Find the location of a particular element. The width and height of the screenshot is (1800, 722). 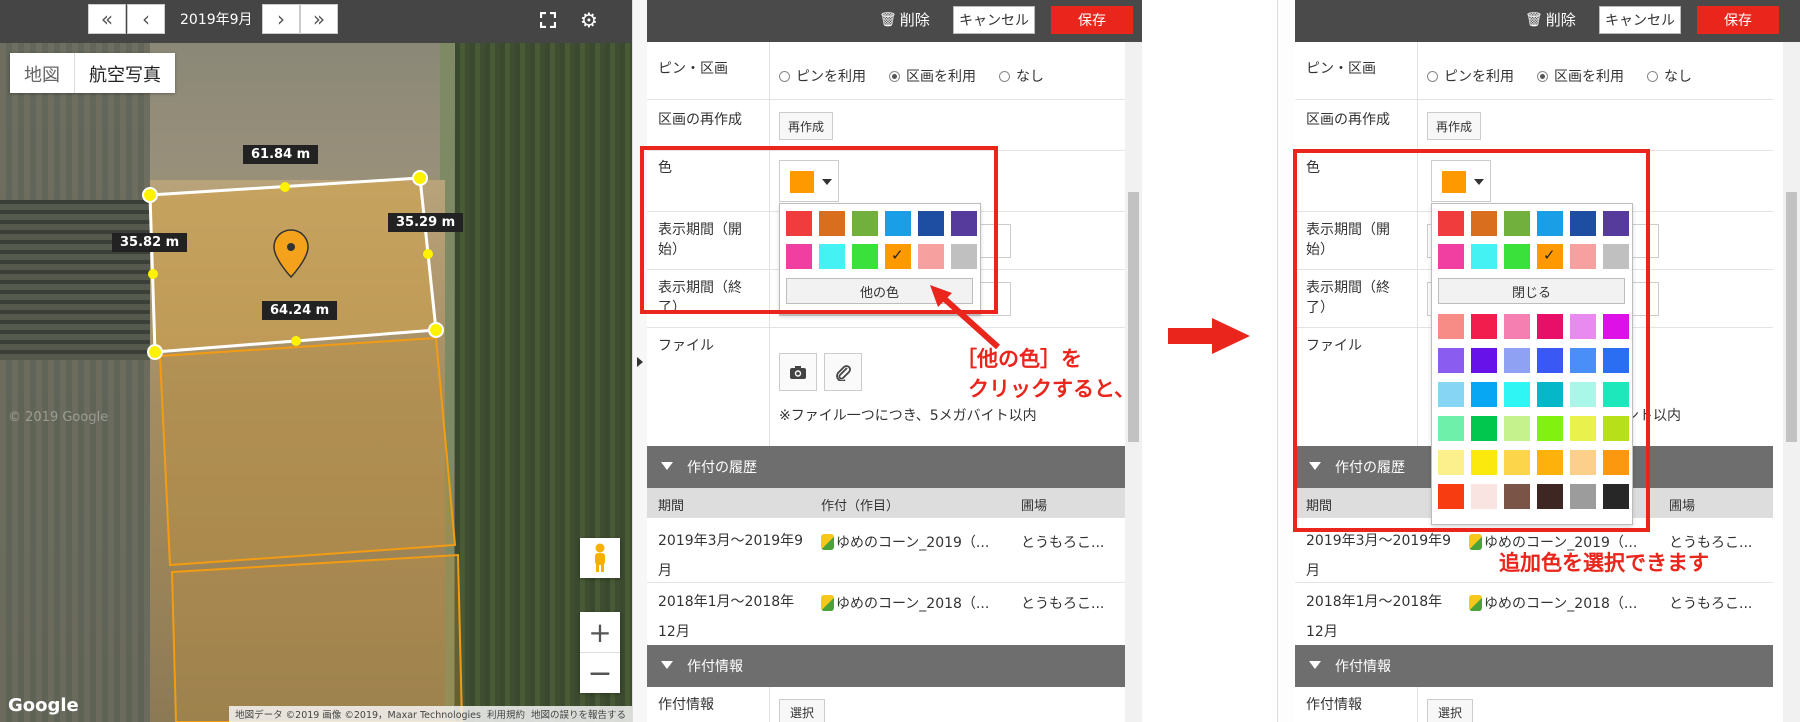

history-col-field: 圃場 is located at coordinates (1034, 506).